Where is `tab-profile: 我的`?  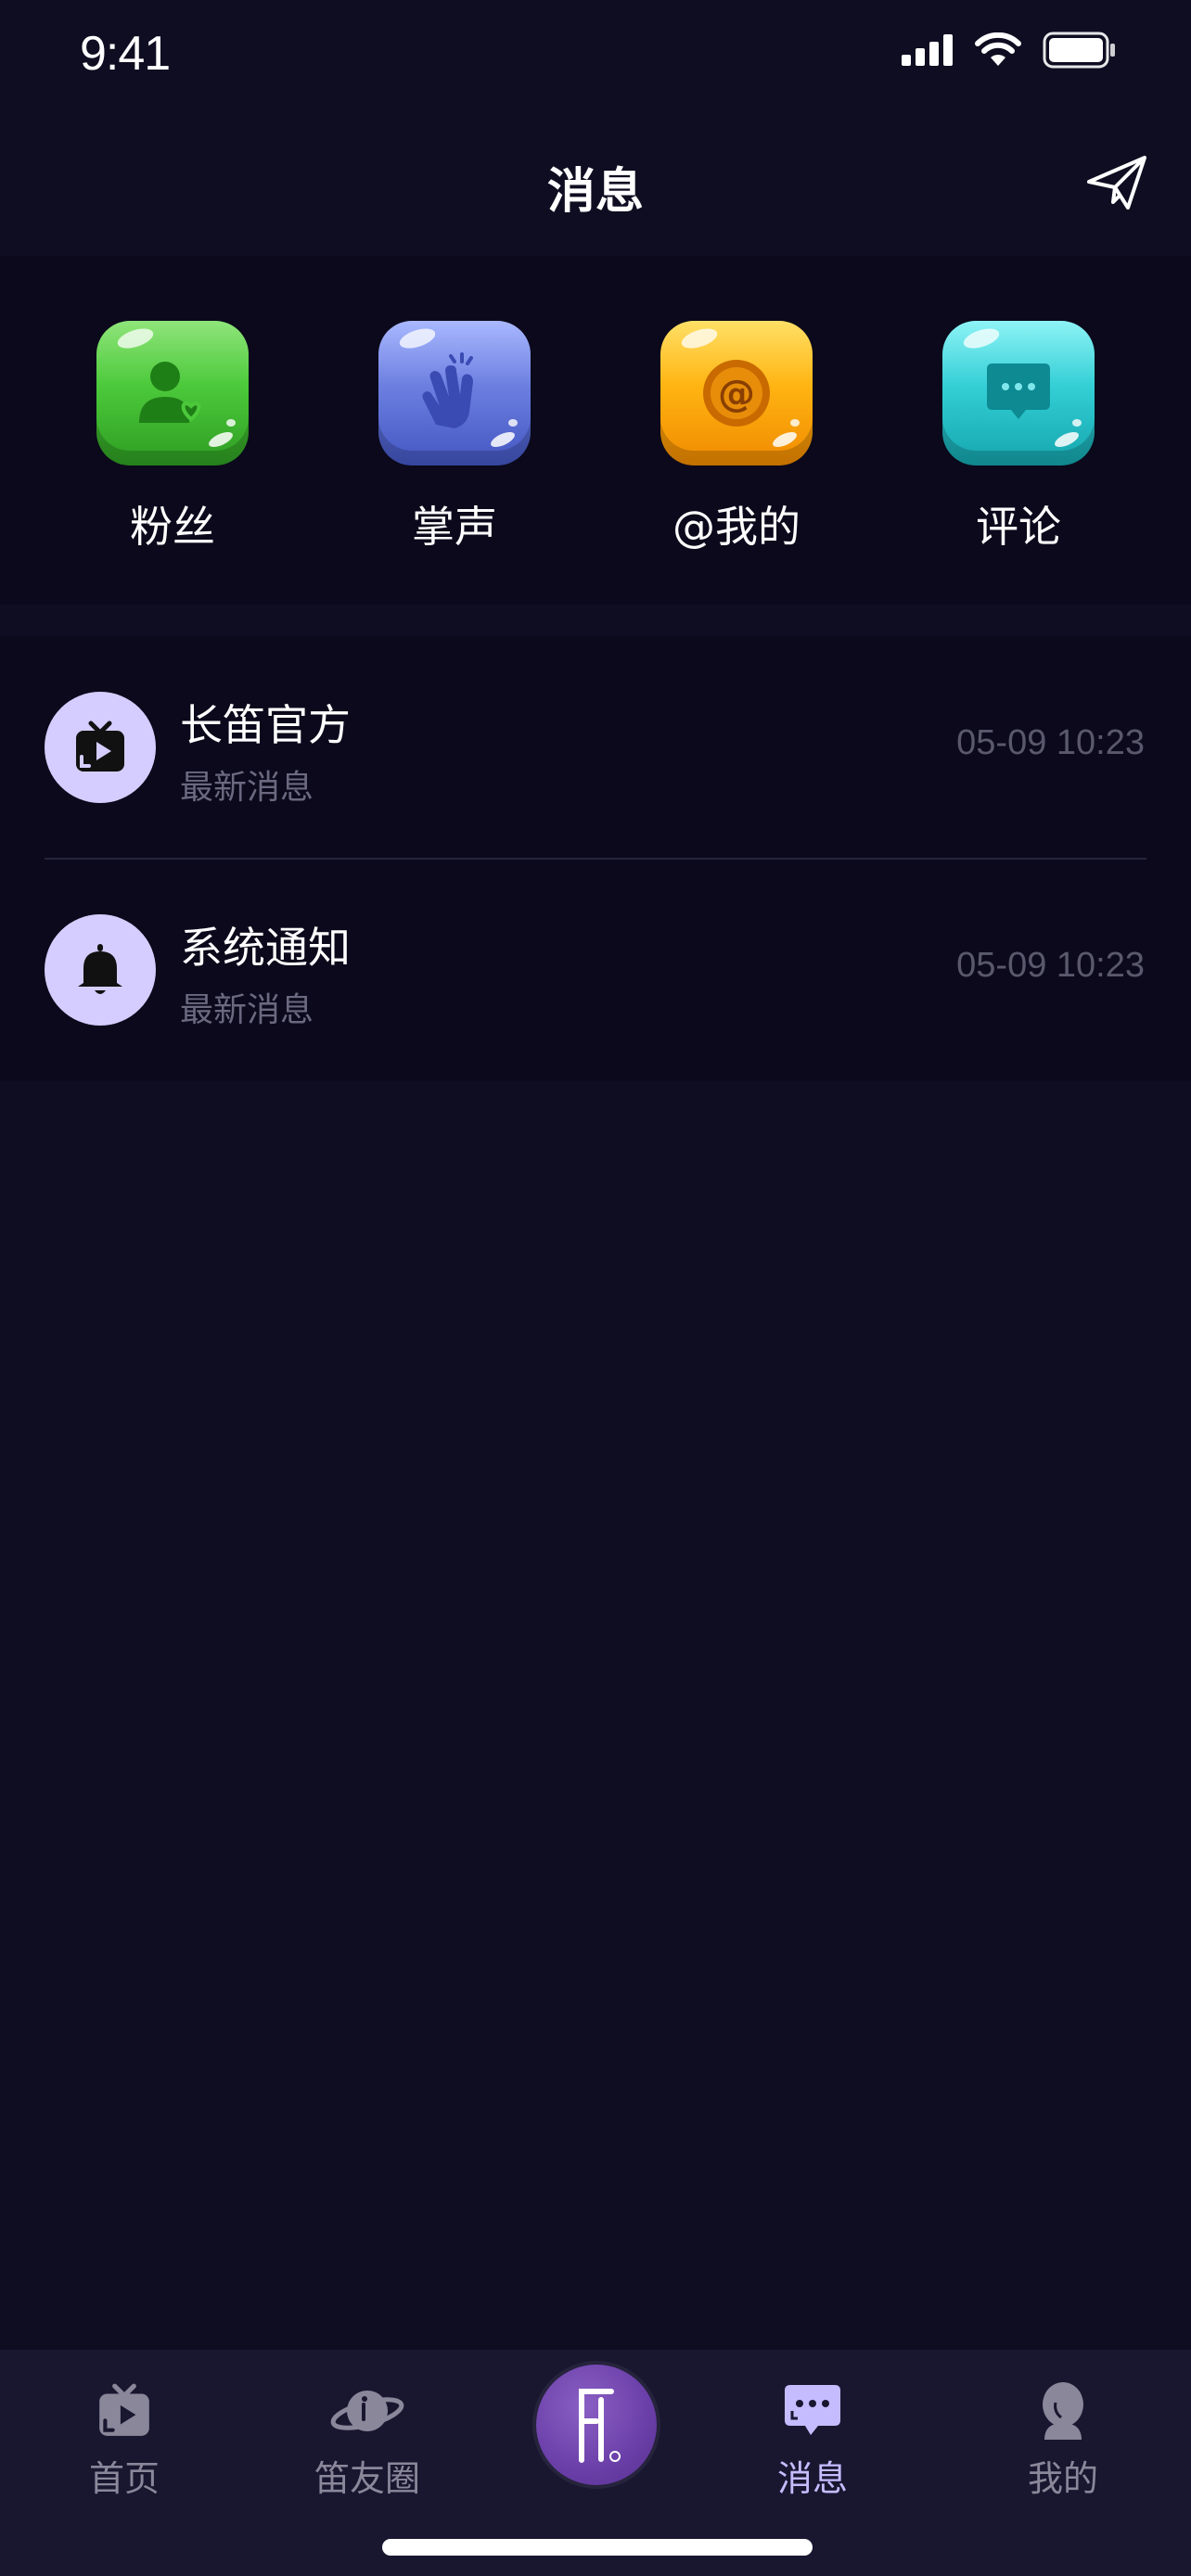
tab-profile: 我的 is located at coordinates (1063, 2439).